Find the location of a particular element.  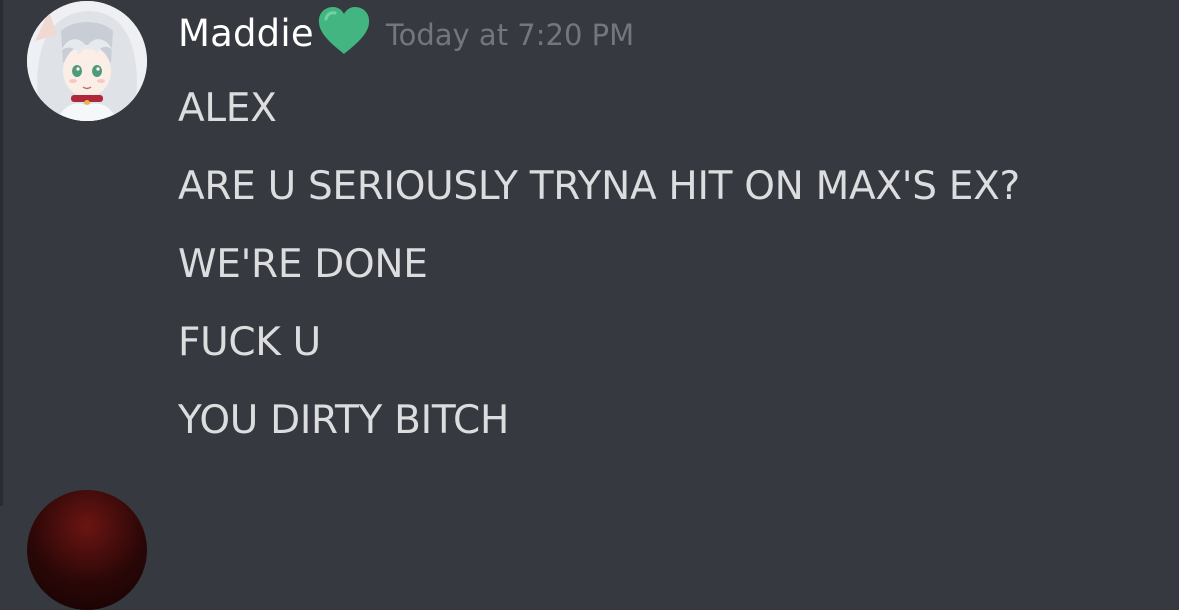

message-header: Maddie Today at 7:20 PM is located at coordinates (406, 33).